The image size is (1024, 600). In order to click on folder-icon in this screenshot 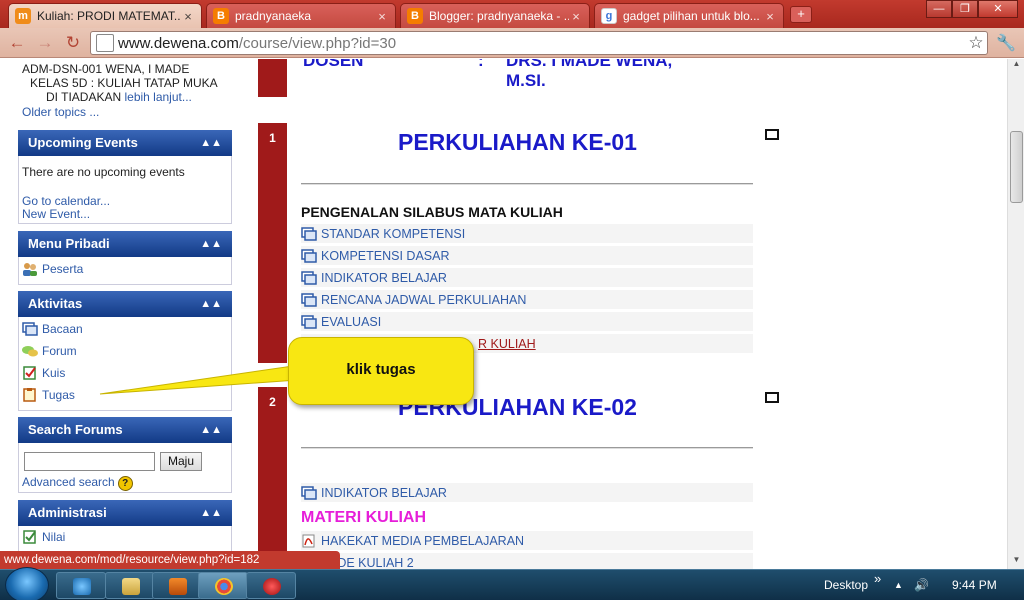, I will do `click(131, 586)`.